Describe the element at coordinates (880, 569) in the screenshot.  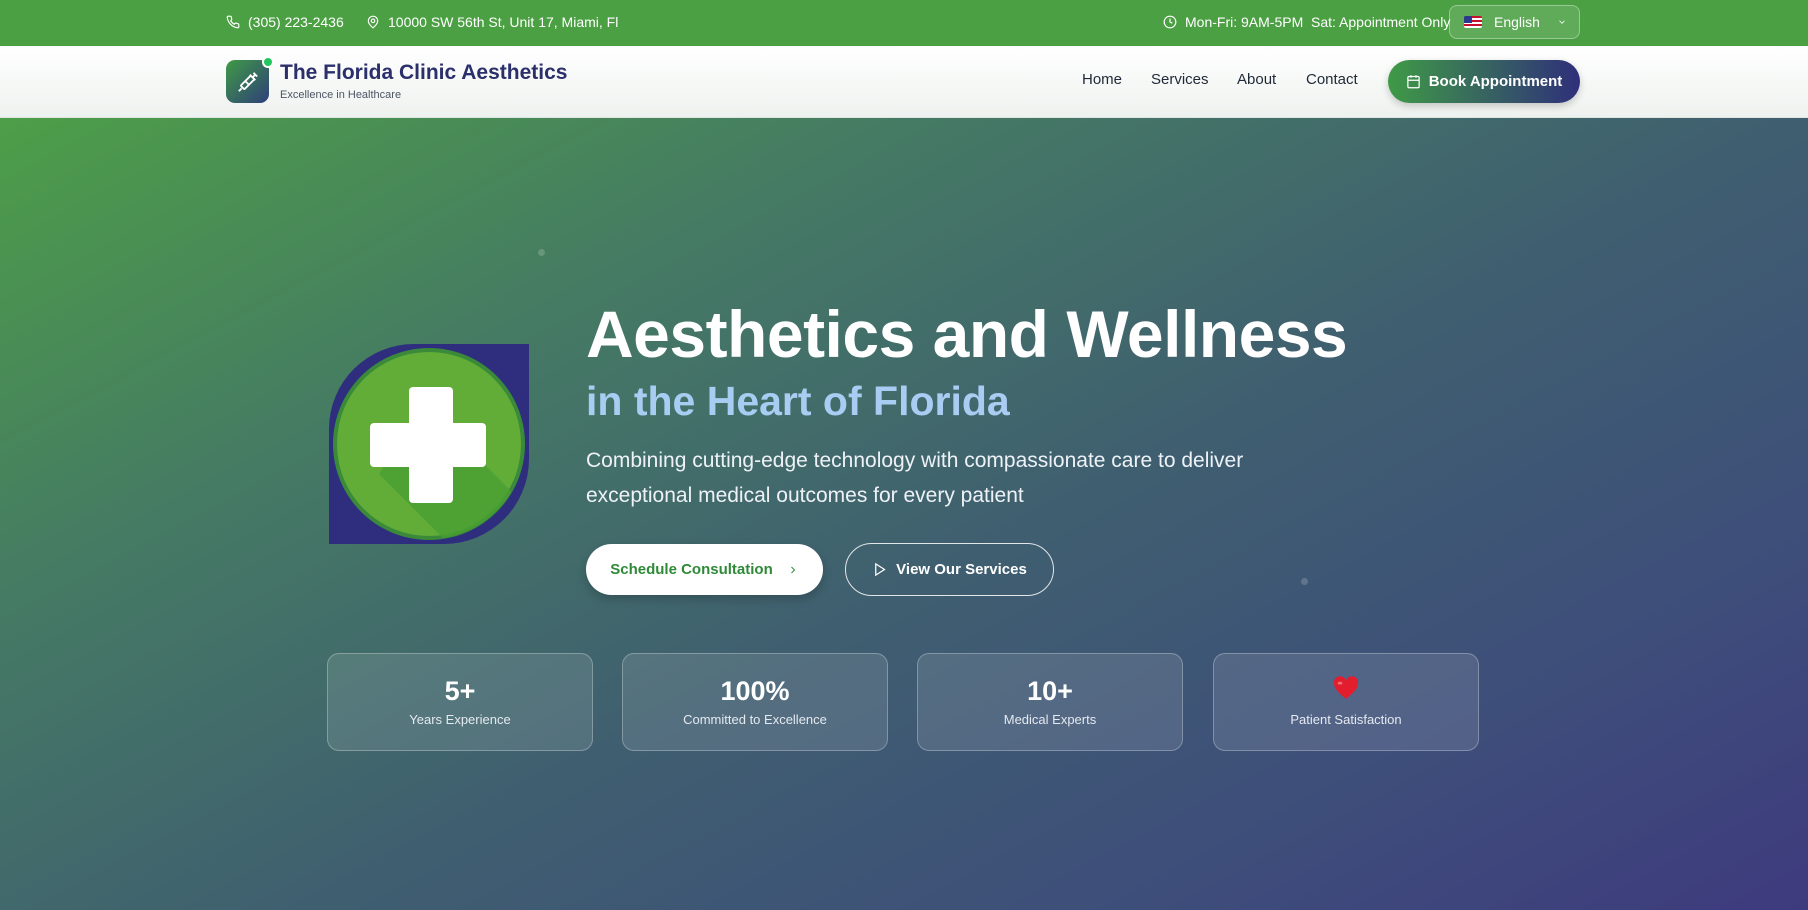
I see `play-icon` at that location.